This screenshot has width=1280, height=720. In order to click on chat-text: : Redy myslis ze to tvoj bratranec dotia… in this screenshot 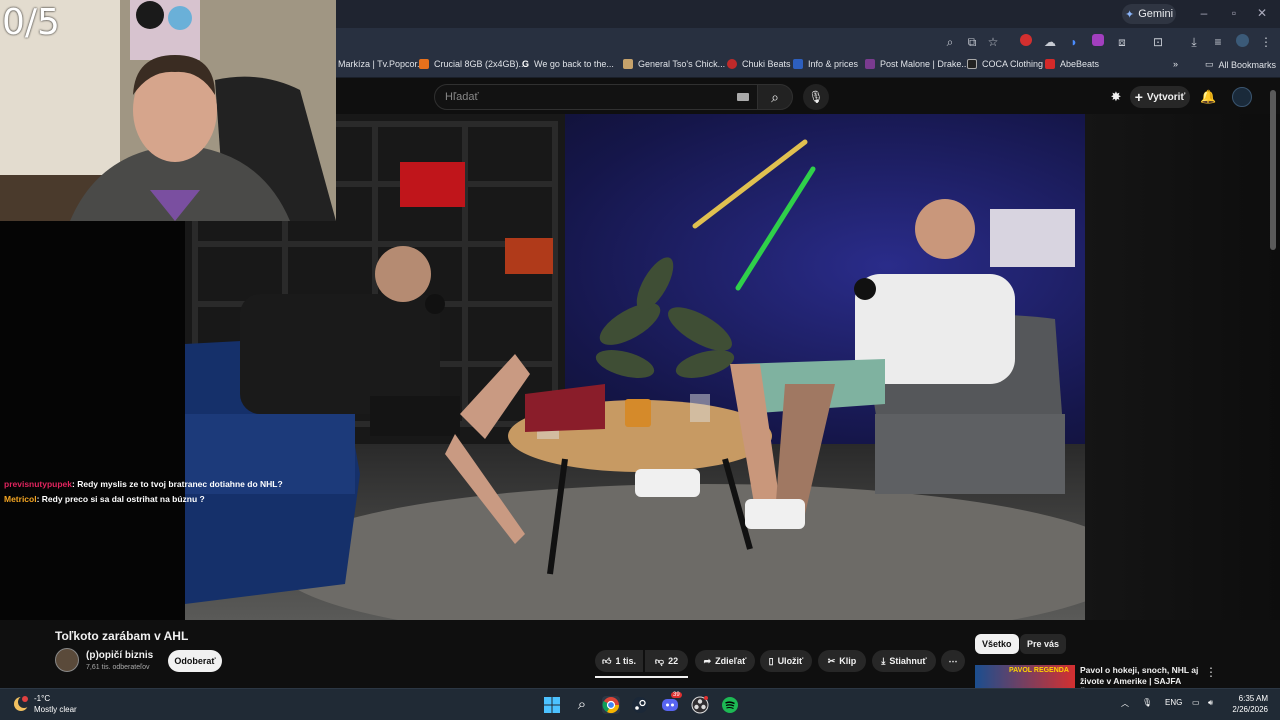, I will do `click(177, 484)`.